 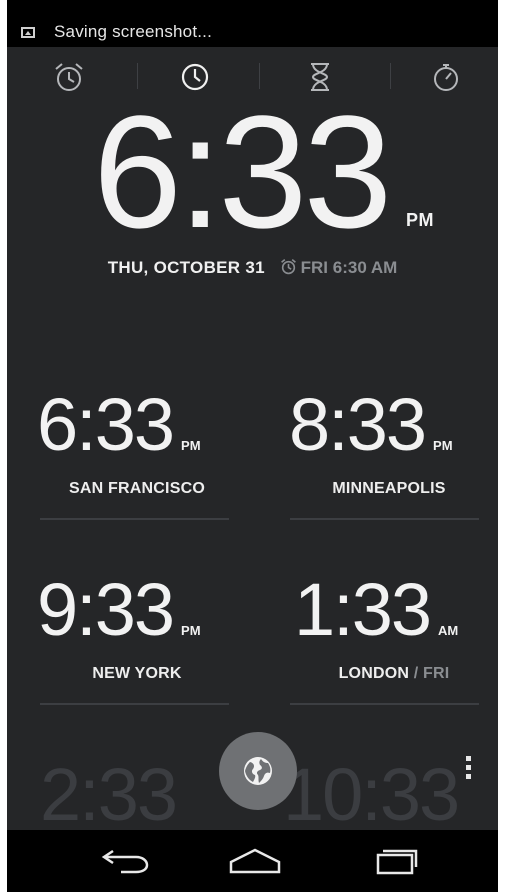 I want to click on main-clock: 6:33, so click(x=242, y=172).